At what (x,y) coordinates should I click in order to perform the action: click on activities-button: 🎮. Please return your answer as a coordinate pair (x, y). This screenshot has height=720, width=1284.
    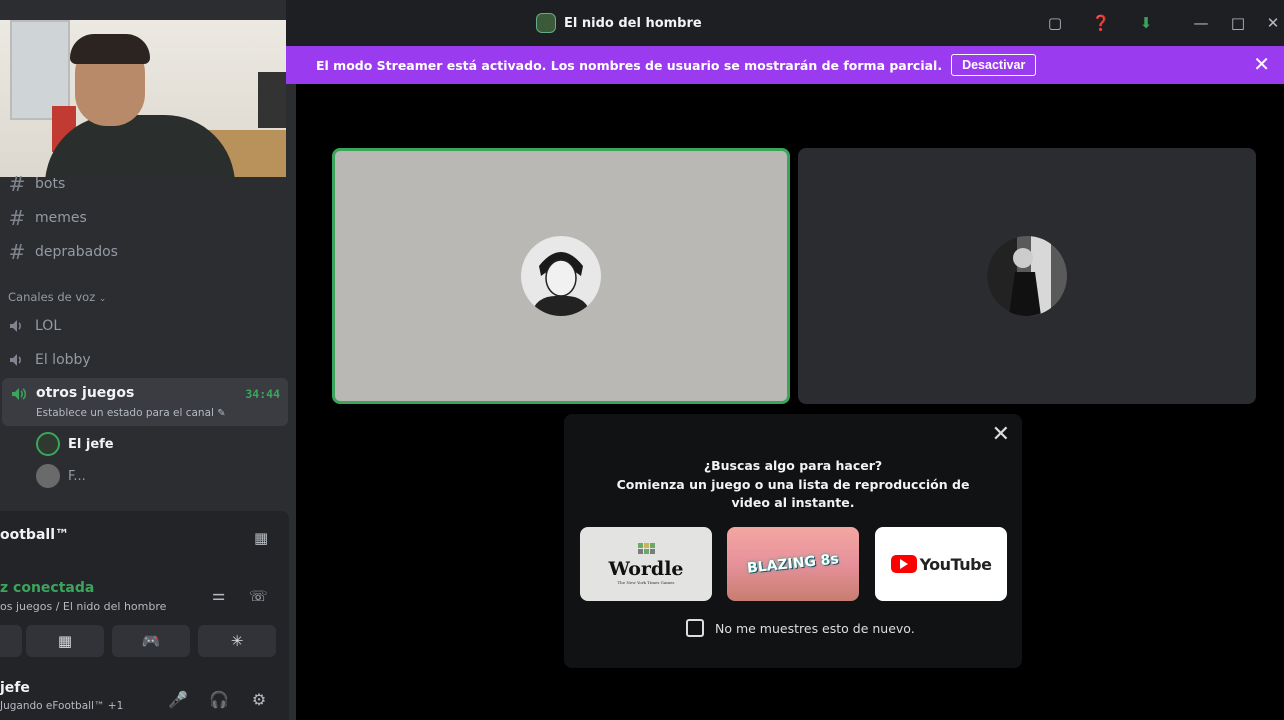
    Looking at the image, I should click on (151, 641).